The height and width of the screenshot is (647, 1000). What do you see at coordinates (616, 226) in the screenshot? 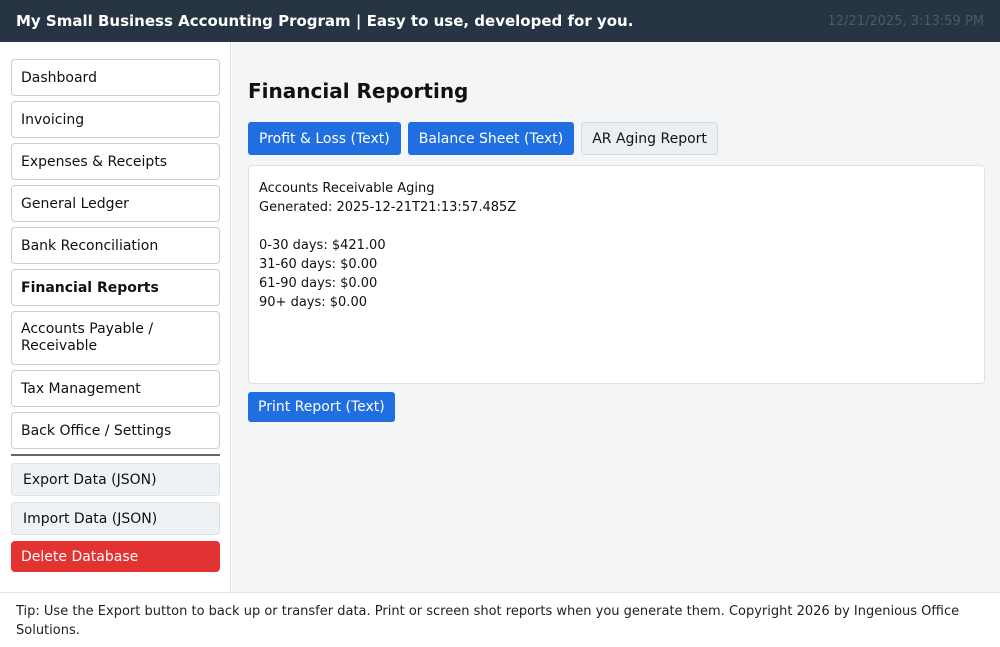
I see `report-spacer` at bounding box center [616, 226].